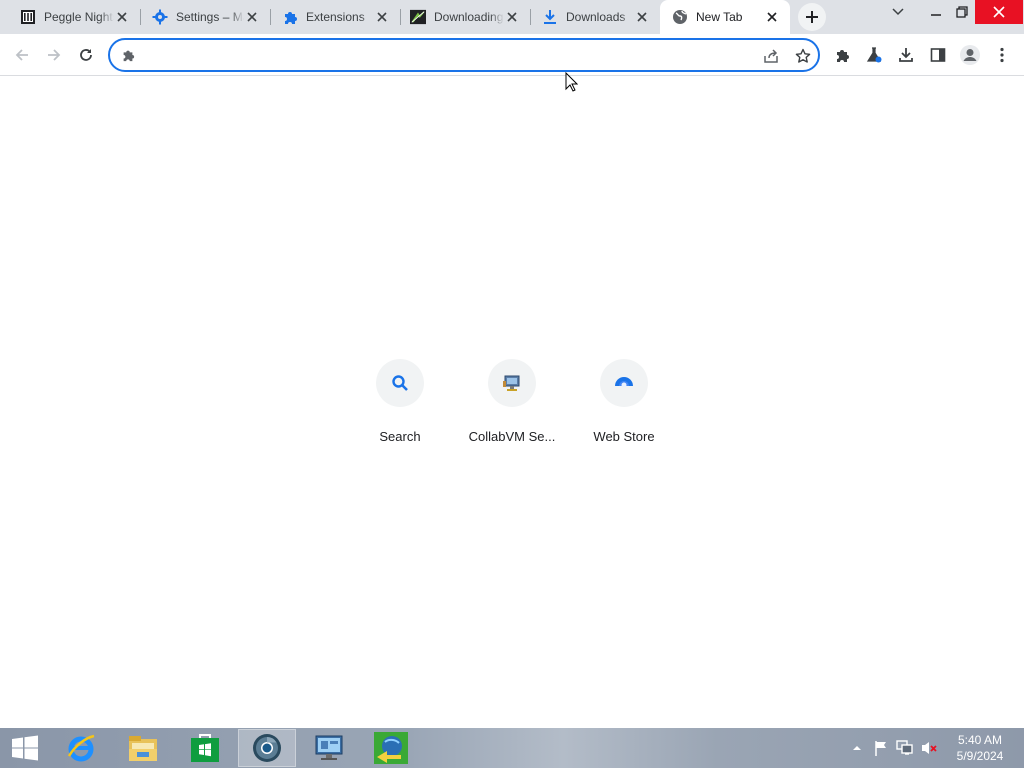  I want to click on reload-icon, so click(86, 55).